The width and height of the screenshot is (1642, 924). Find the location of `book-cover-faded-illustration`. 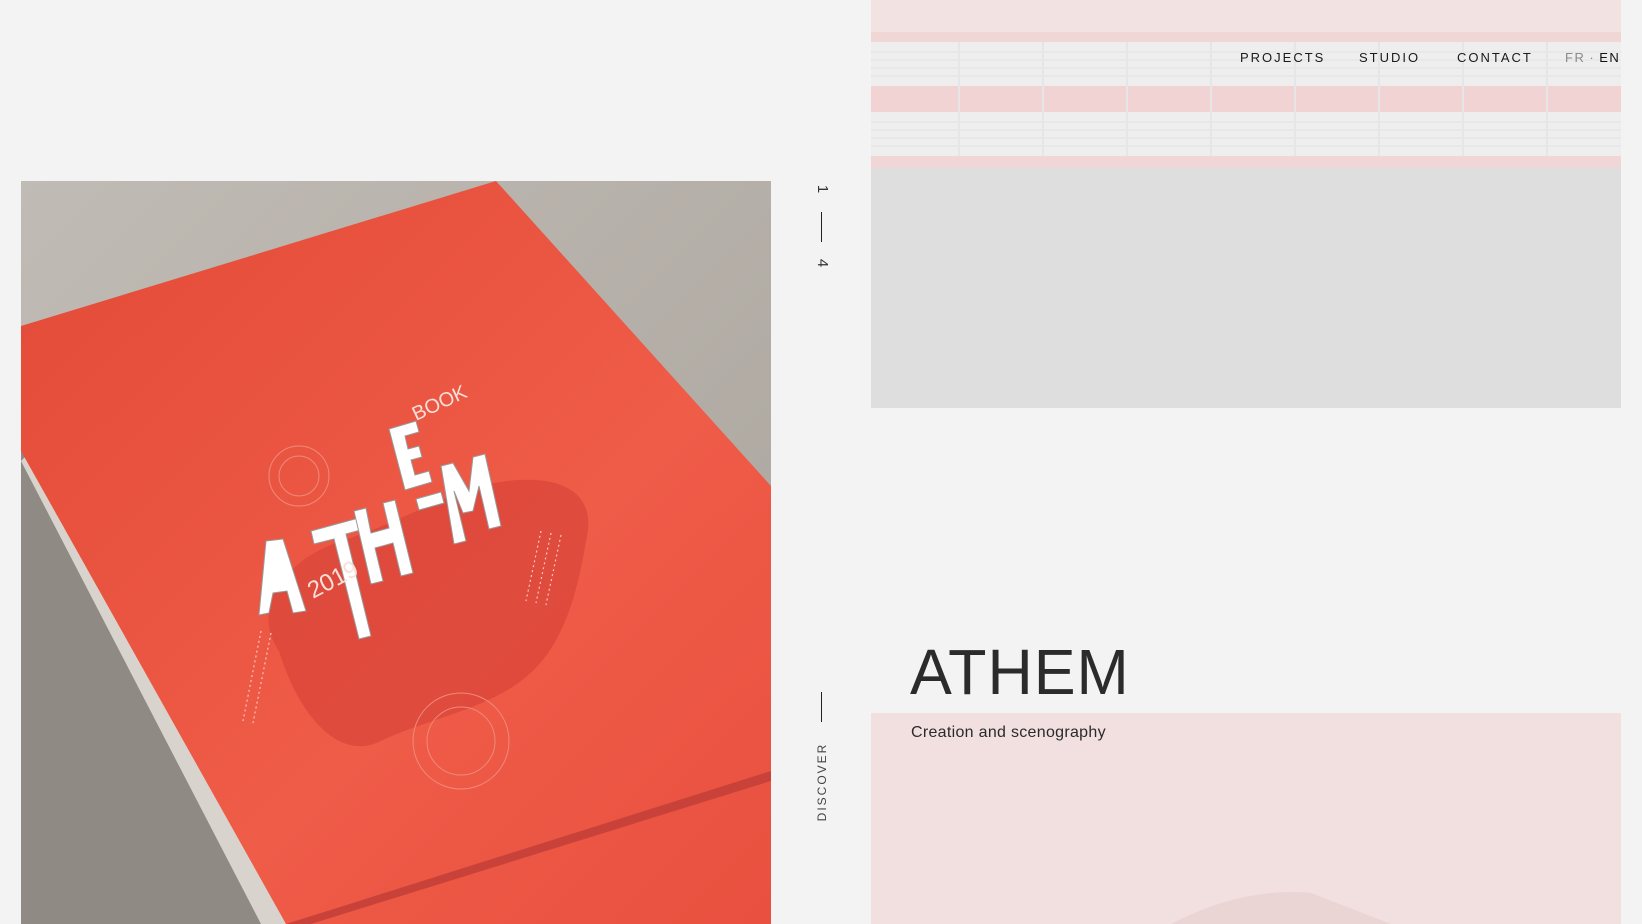

book-cover-faded-illustration is located at coordinates (1246, 818).